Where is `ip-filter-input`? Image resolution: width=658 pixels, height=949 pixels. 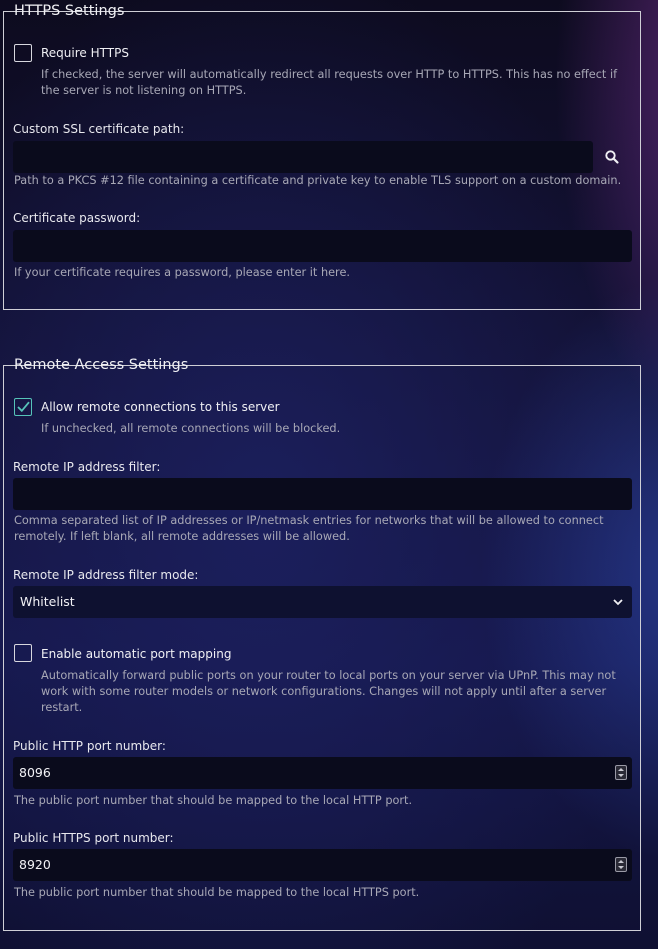 ip-filter-input is located at coordinates (322, 494).